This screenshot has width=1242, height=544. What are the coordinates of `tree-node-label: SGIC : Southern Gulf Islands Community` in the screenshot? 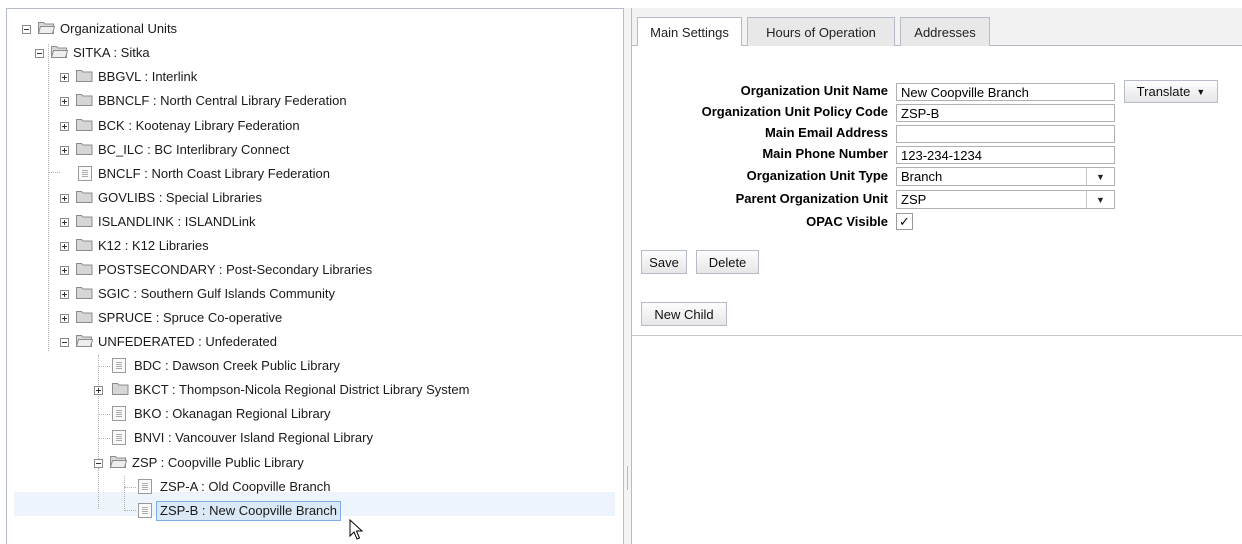 It's located at (216, 294).